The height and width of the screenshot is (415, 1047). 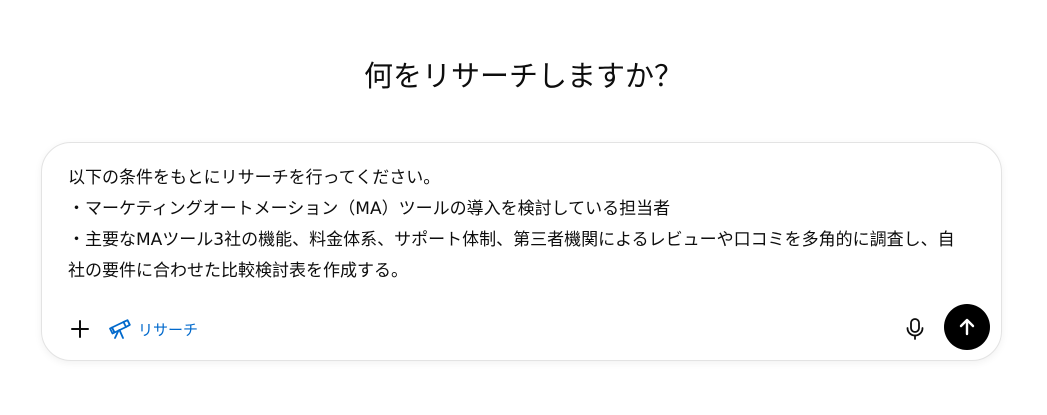 I want to click on plus-icon, so click(x=80, y=329).